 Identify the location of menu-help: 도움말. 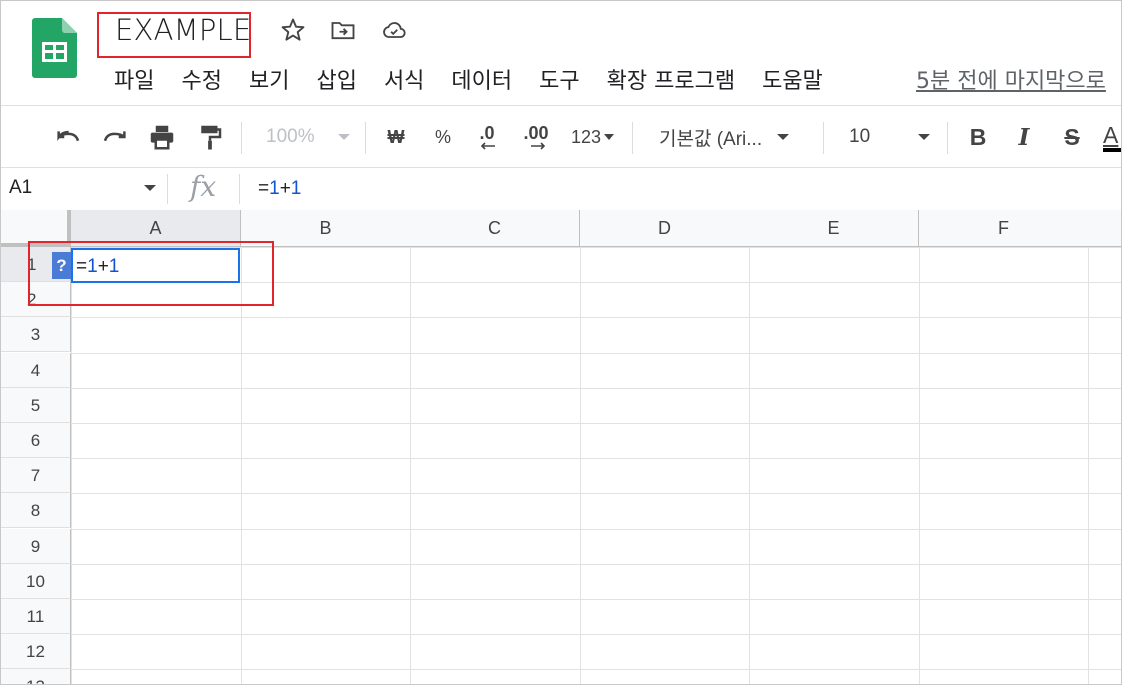
(792, 78).